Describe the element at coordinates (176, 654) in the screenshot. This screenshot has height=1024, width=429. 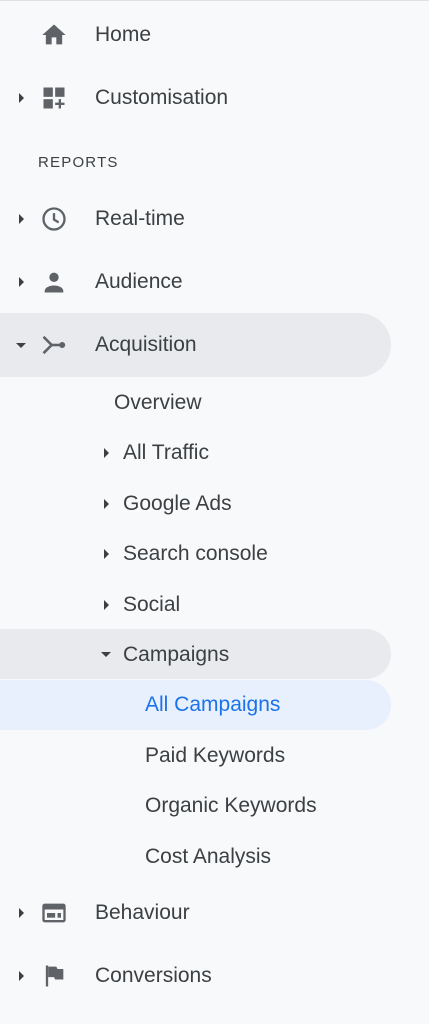
I see `nav-item-label: Campaigns` at that location.